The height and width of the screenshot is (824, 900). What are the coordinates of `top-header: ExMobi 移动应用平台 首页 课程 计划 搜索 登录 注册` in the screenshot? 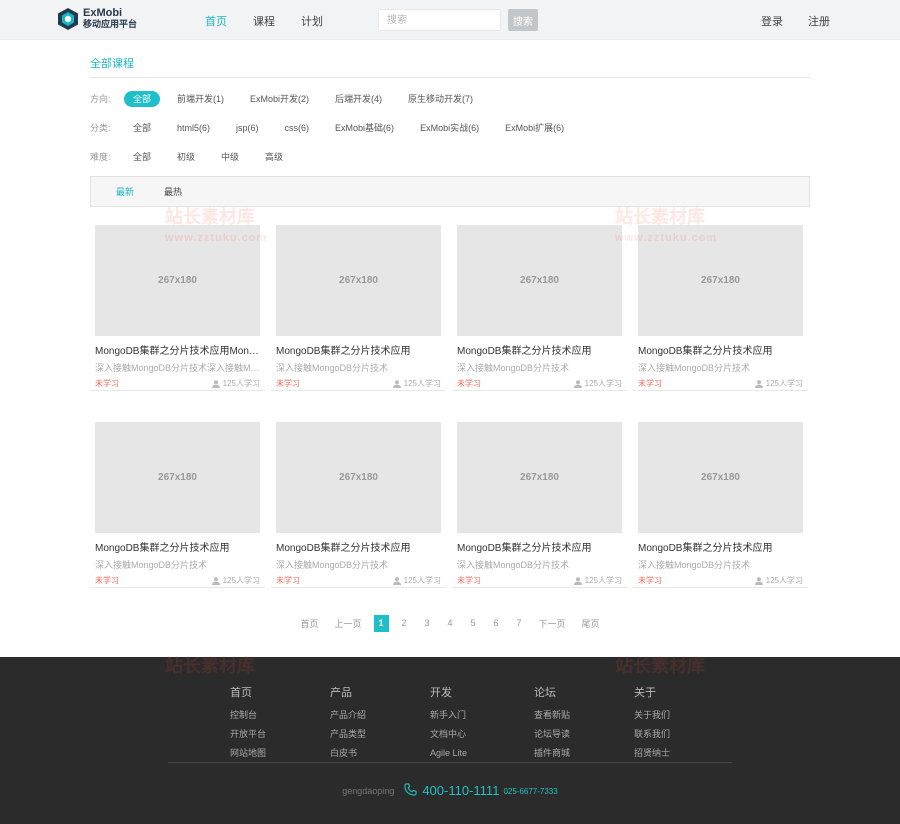 It's located at (450, 20).